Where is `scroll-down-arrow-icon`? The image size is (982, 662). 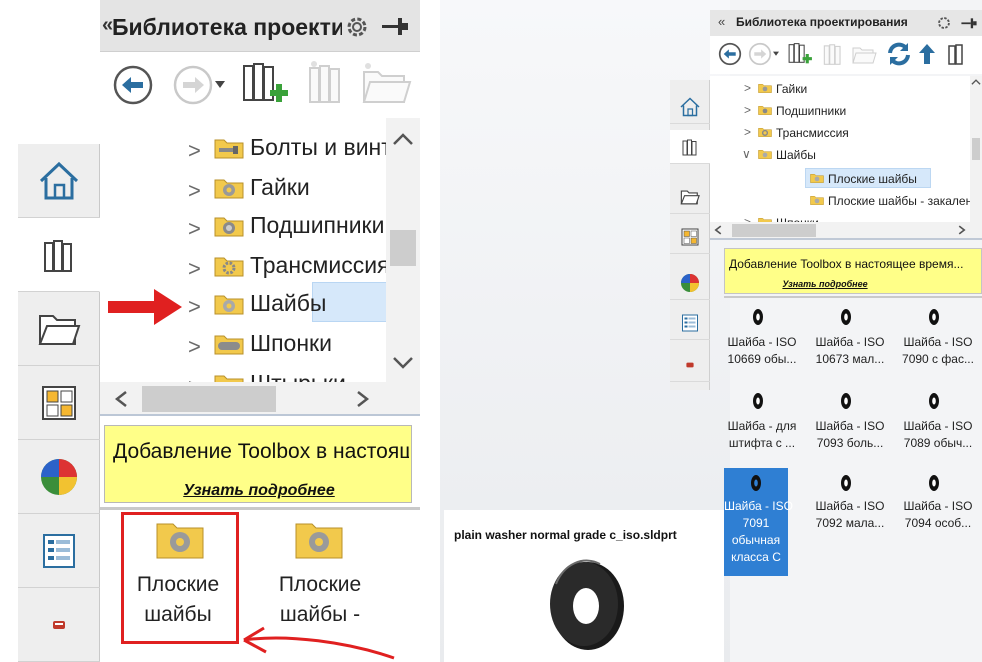
scroll-down-arrow-icon is located at coordinates (403, 363).